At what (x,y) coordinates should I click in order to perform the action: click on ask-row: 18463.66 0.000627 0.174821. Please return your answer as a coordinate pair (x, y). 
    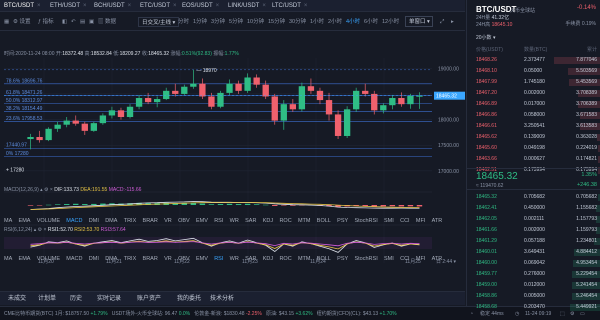
    Looking at the image, I should click on (533, 159).